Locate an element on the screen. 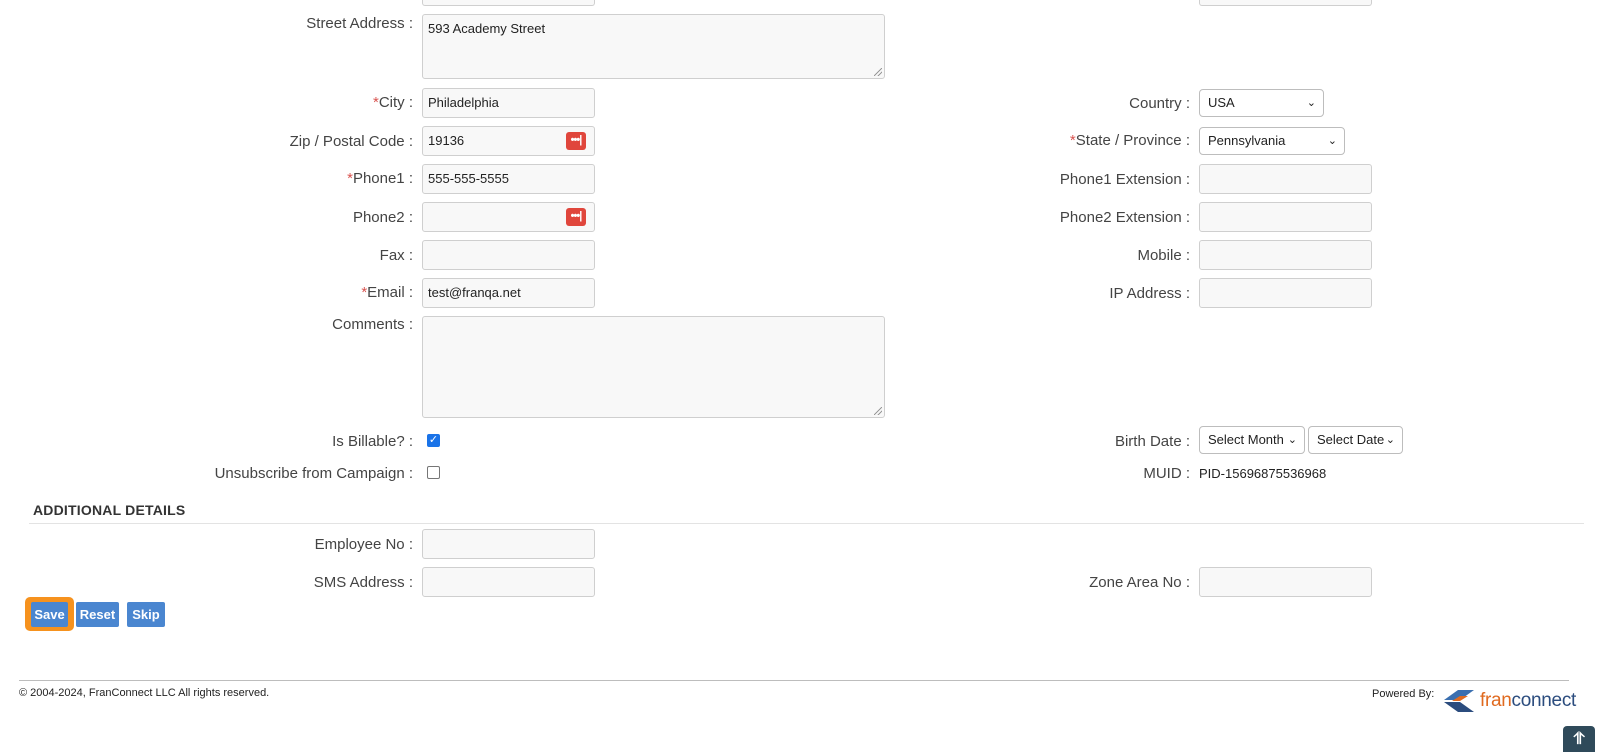  franconnect-logo-text: franconnect is located at coordinates (1528, 701).